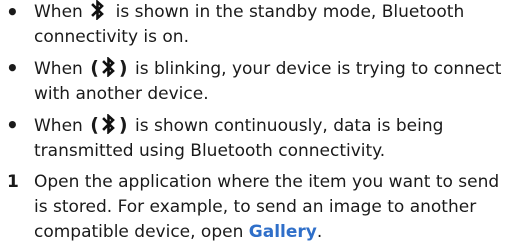 The height and width of the screenshot is (245, 515). I want to click on step-text-end: ., so click(319, 232).